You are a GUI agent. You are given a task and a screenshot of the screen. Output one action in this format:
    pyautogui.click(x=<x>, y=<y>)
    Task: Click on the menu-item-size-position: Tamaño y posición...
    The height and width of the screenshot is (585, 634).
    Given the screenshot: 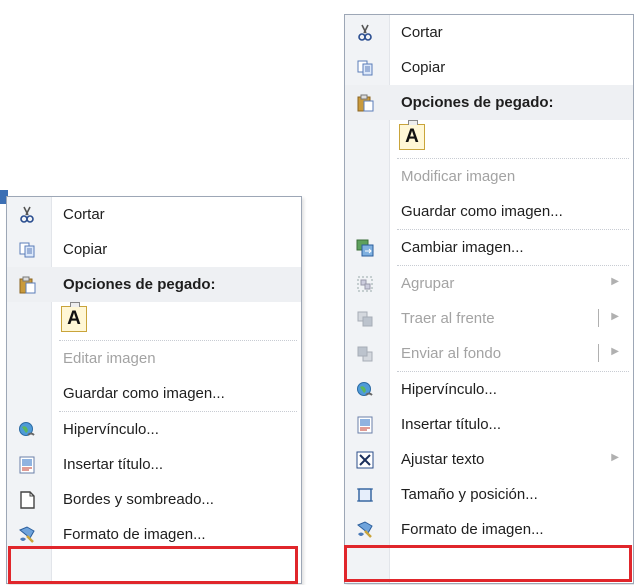 What is the action you would take?
    pyautogui.click(x=489, y=494)
    